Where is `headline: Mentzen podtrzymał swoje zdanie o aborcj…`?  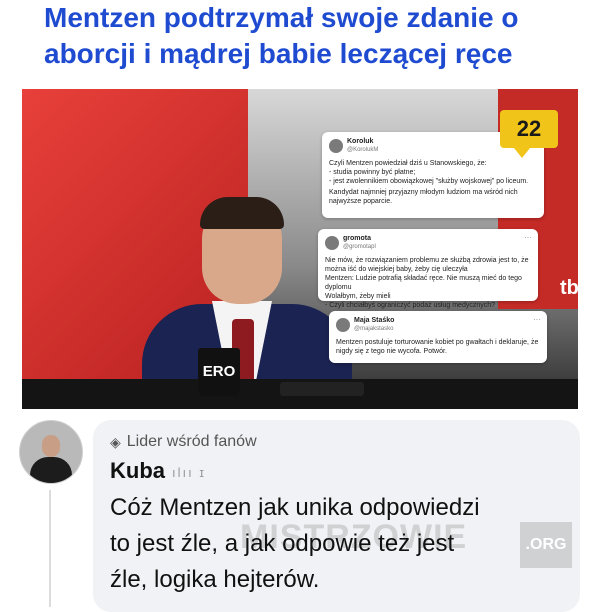 headline: Mentzen podtrzymał swoje zdanie o aborcj… is located at coordinates (281, 35).